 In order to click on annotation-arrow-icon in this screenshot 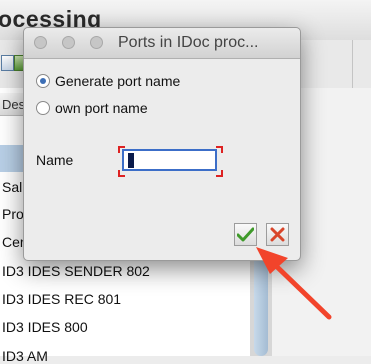, I will do `click(294, 283)`.